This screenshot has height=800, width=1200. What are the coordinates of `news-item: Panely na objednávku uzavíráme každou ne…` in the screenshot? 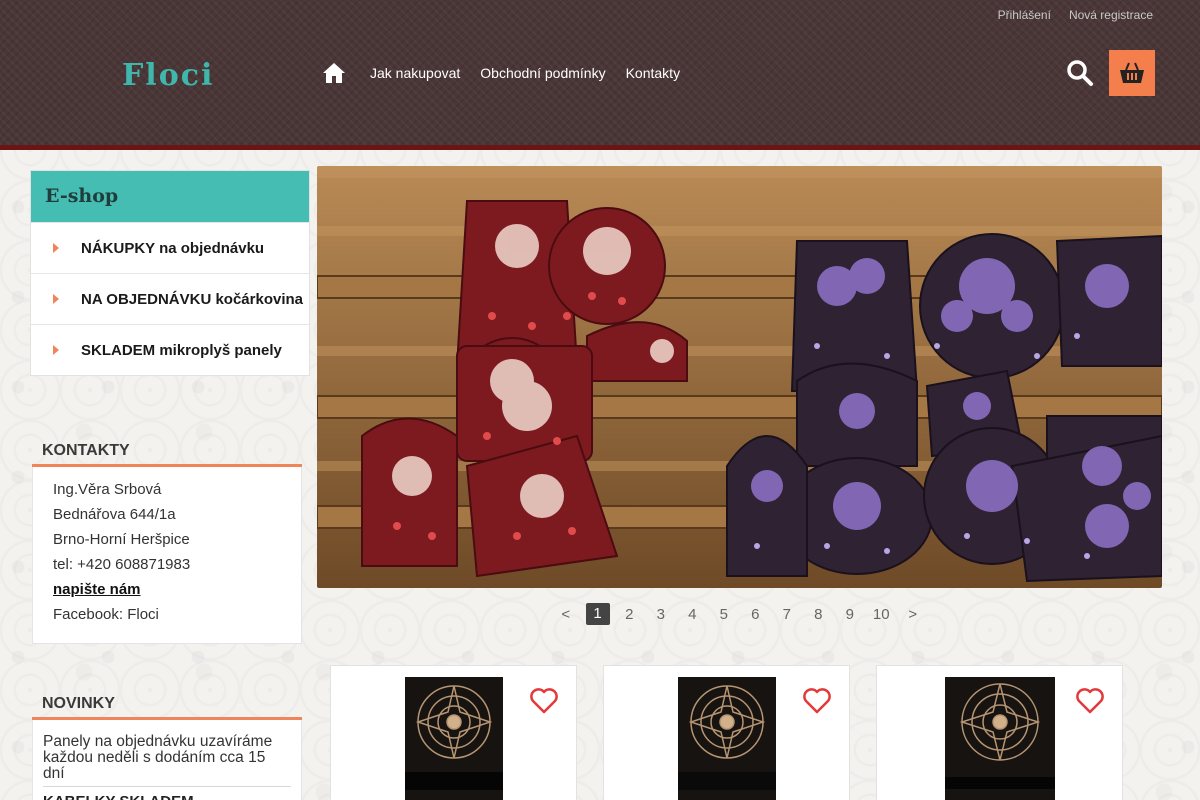 It's located at (167, 760).